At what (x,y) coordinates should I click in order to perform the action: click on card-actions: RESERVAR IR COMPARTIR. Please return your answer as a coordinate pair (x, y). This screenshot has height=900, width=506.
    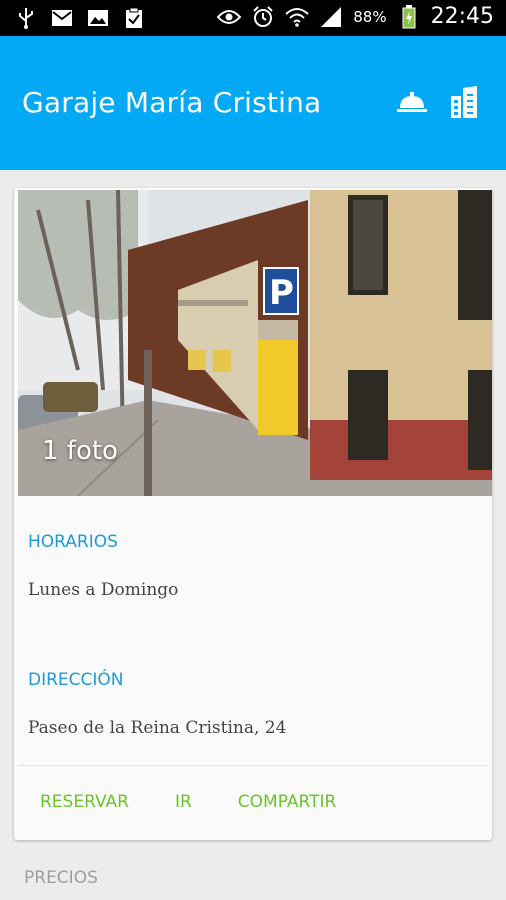
    Looking at the image, I should click on (188, 802).